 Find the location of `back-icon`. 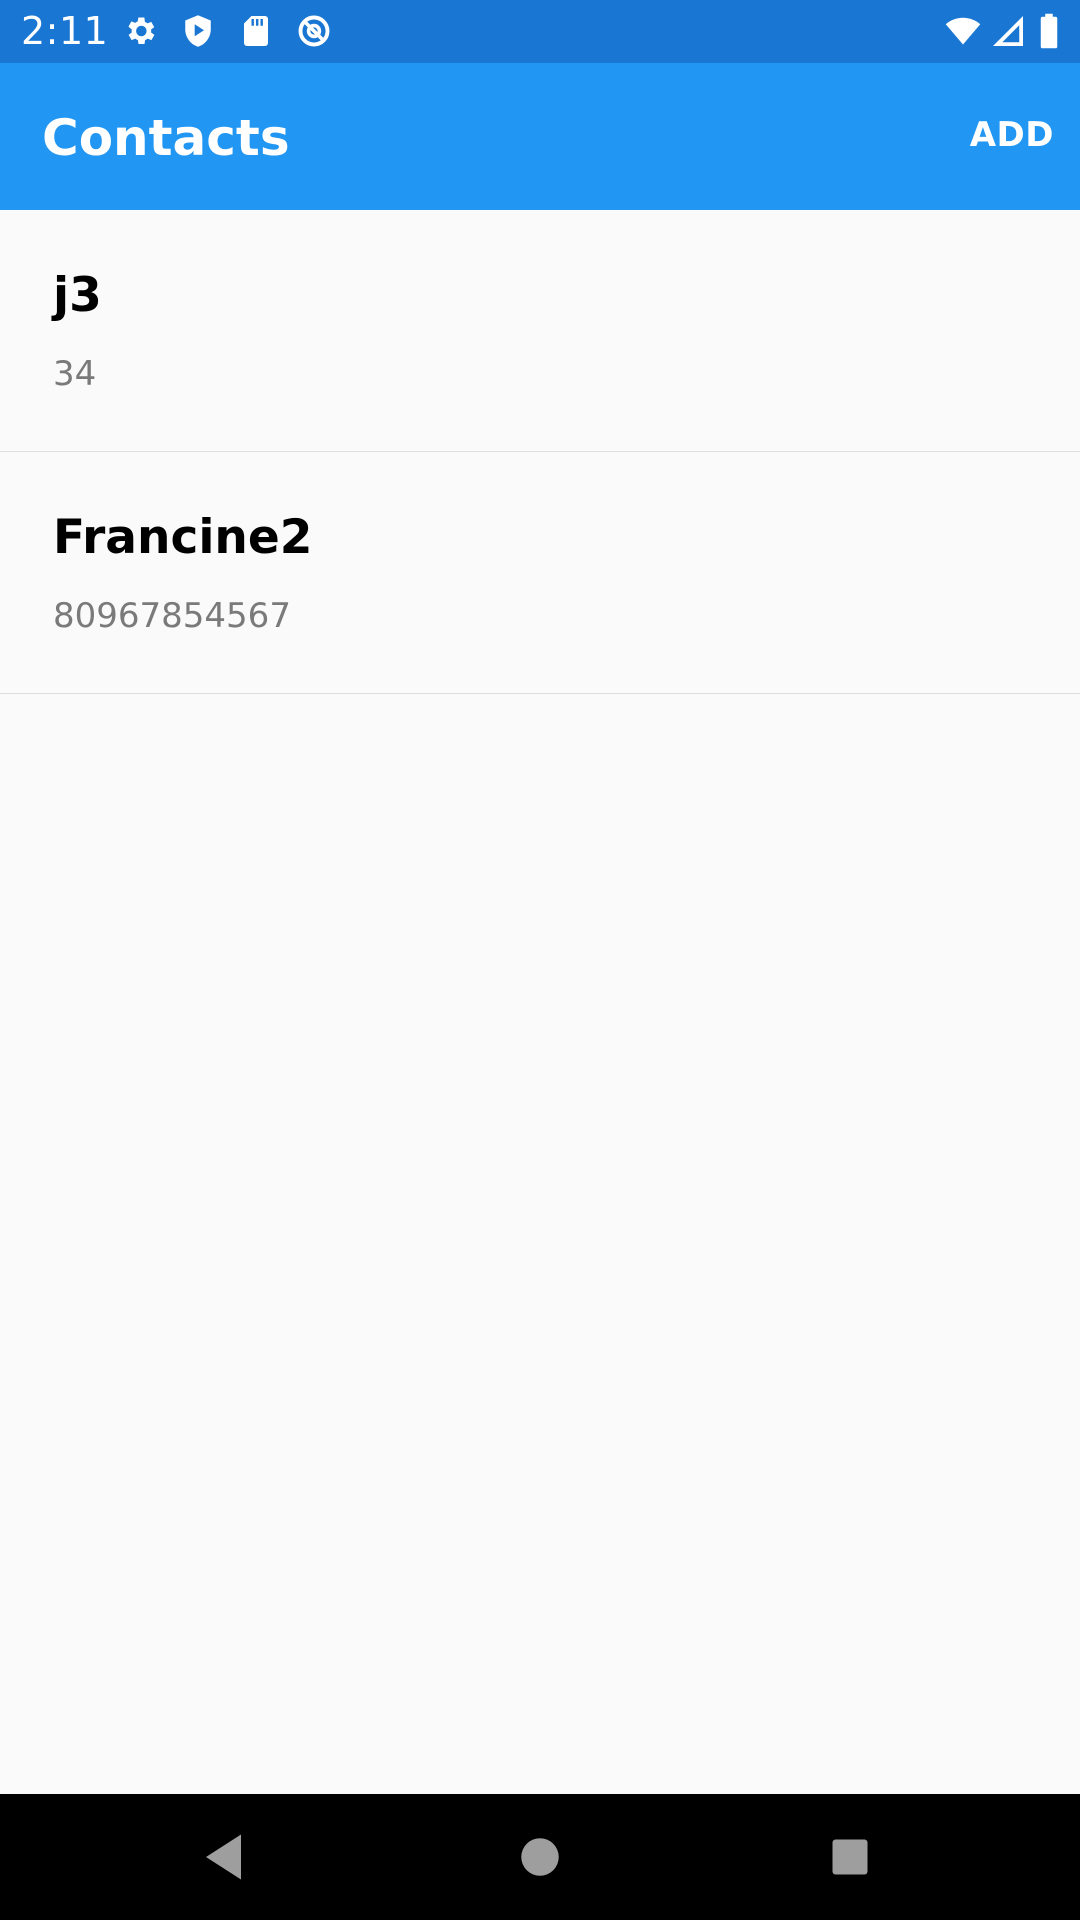

back-icon is located at coordinates (226, 1857).